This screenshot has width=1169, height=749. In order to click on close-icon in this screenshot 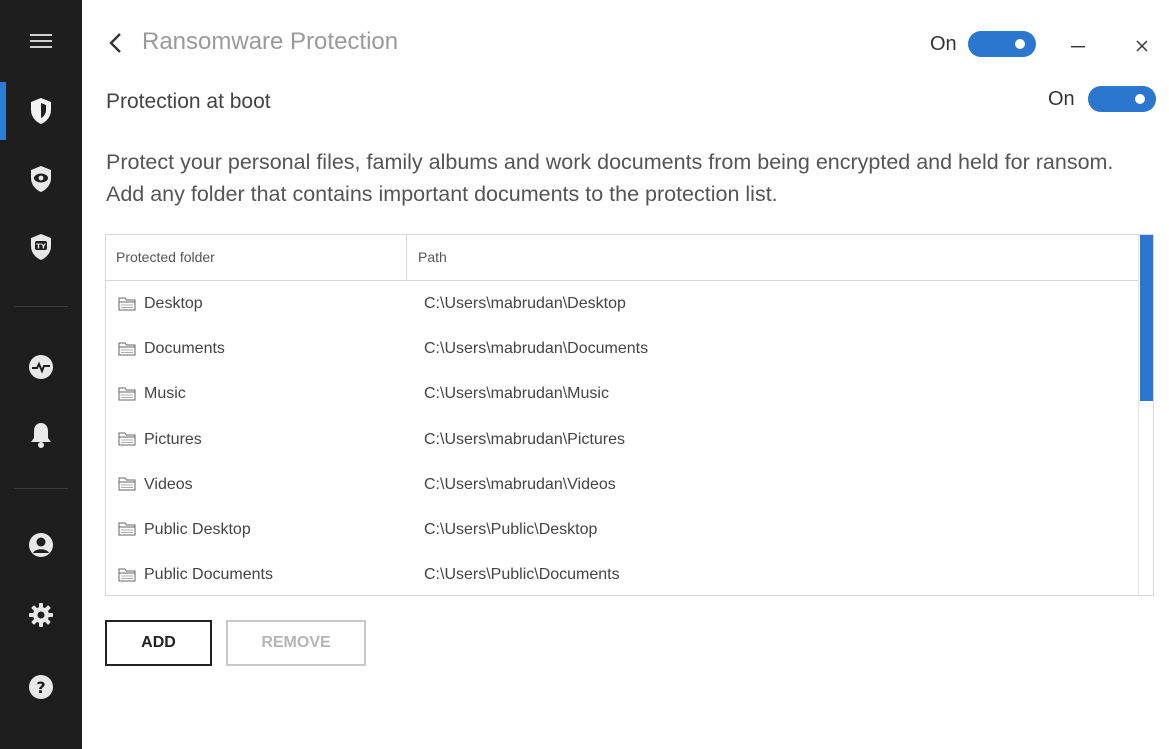, I will do `click(1142, 46)`.